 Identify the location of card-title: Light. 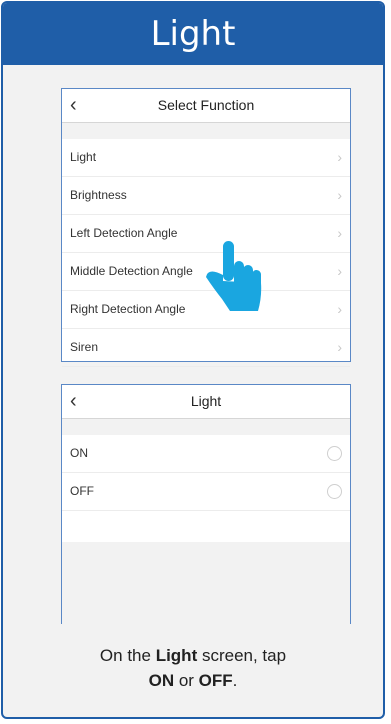
(193, 34).